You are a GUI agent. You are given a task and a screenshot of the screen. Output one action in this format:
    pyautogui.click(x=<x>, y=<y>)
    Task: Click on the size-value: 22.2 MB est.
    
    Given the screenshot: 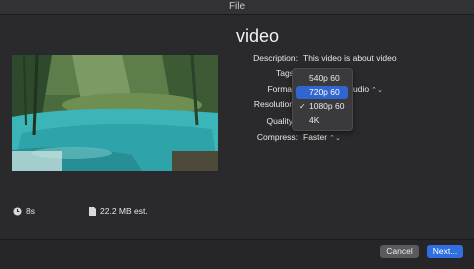 What is the action you would take?
    pyautogui.click(x=124, y=211)
    